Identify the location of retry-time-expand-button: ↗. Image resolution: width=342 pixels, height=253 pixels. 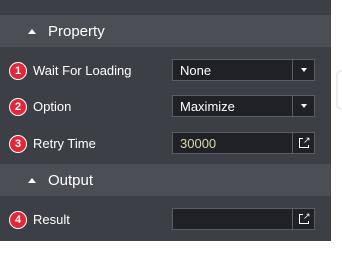
(303, 143).